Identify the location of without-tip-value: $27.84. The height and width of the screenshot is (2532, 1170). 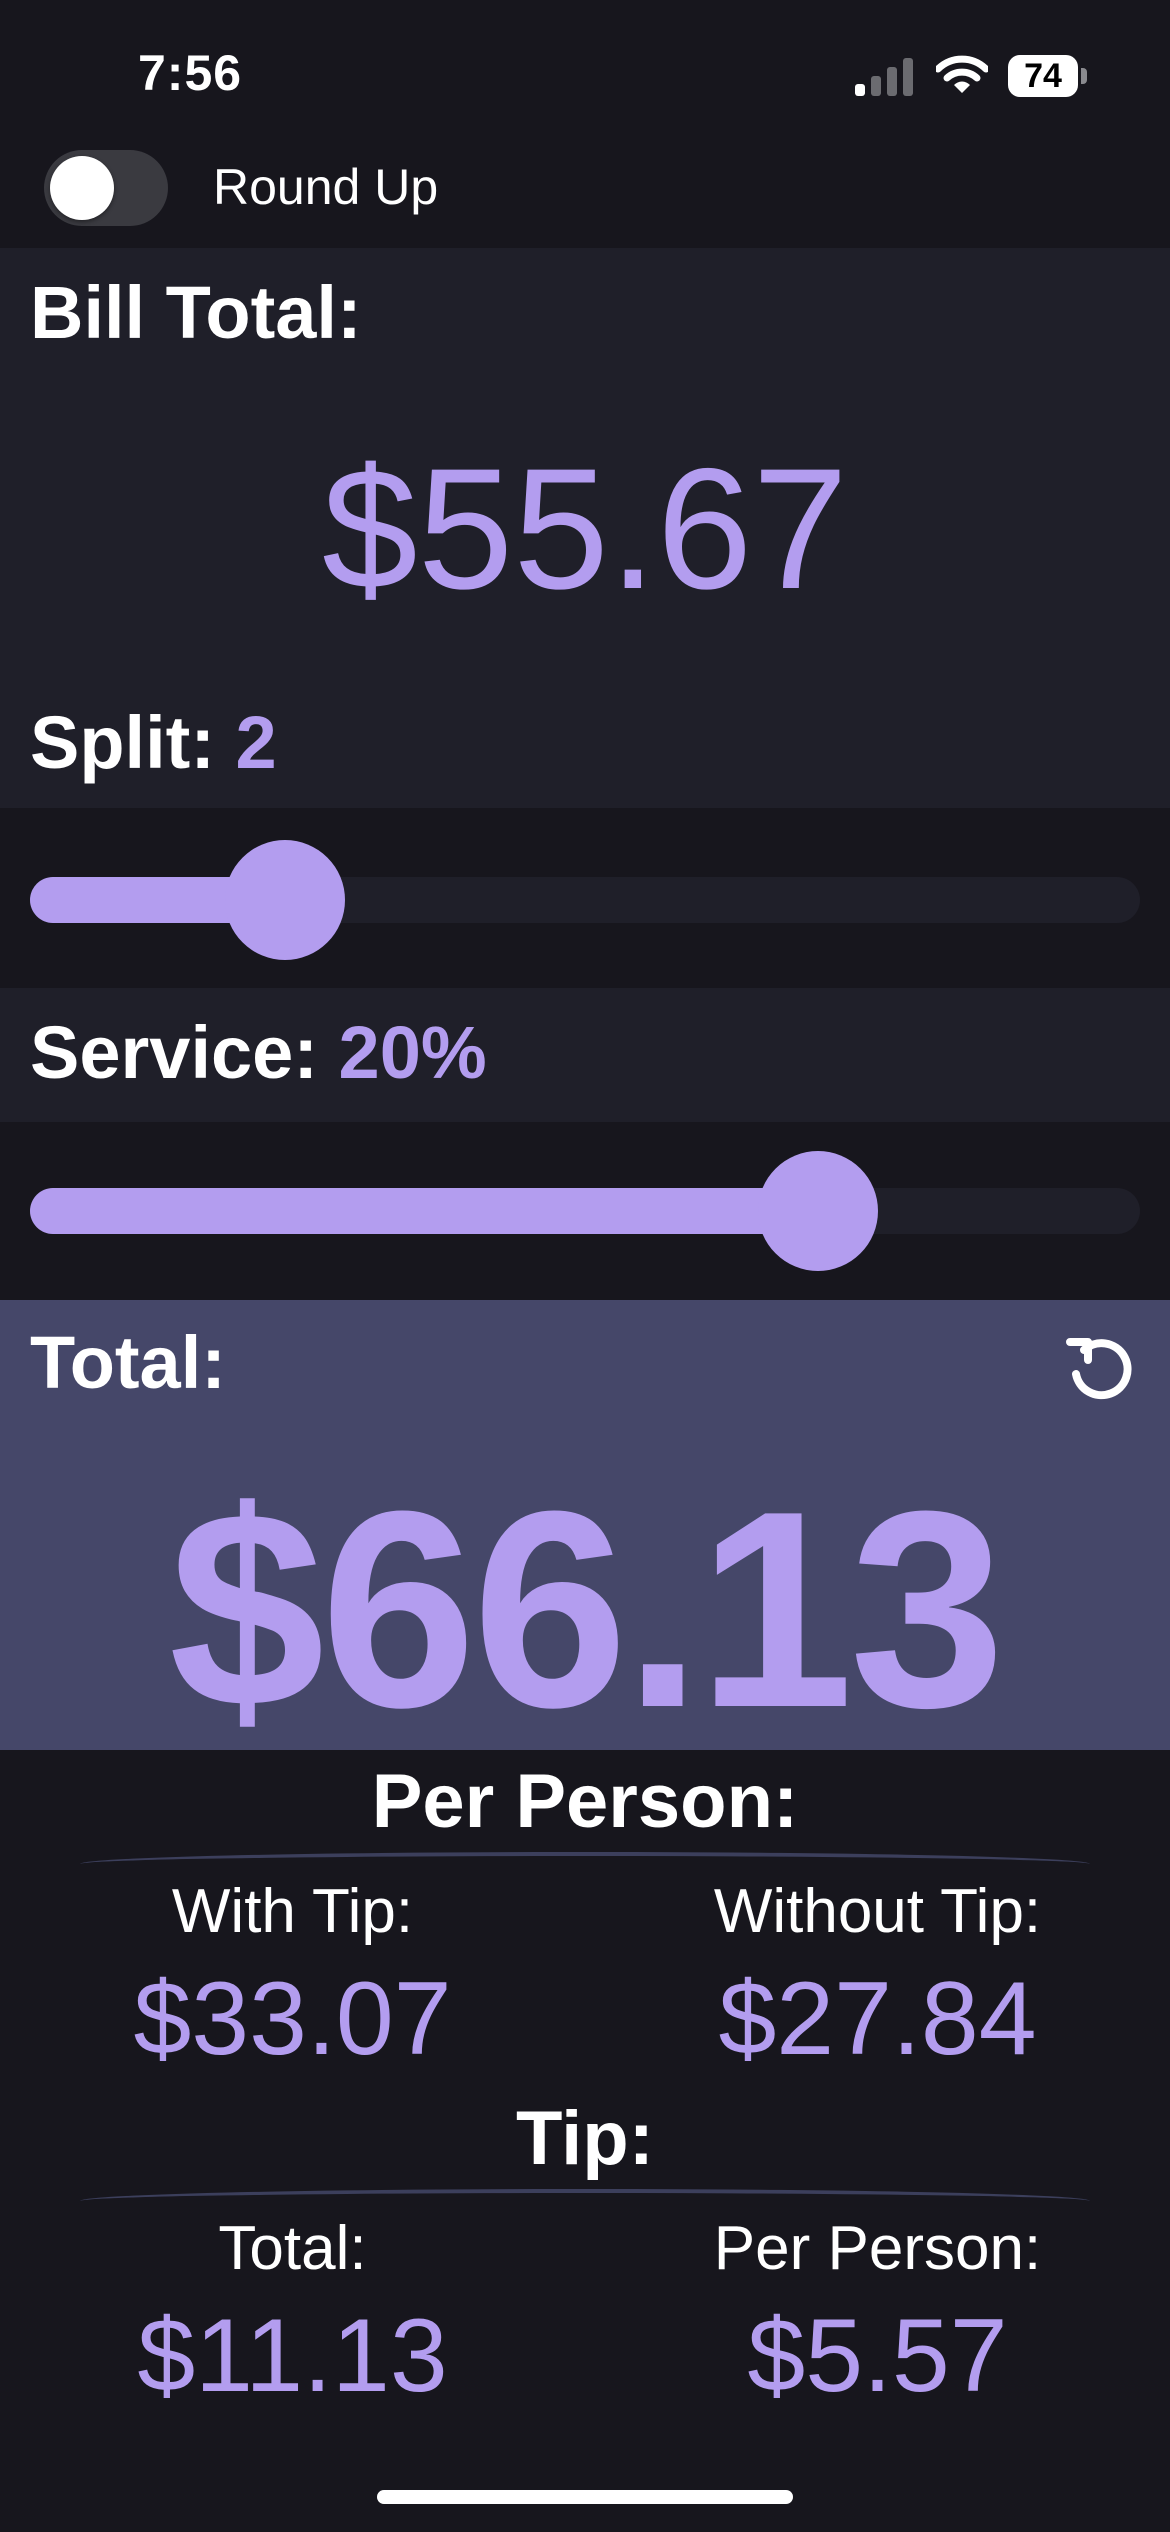
(877, 2019).